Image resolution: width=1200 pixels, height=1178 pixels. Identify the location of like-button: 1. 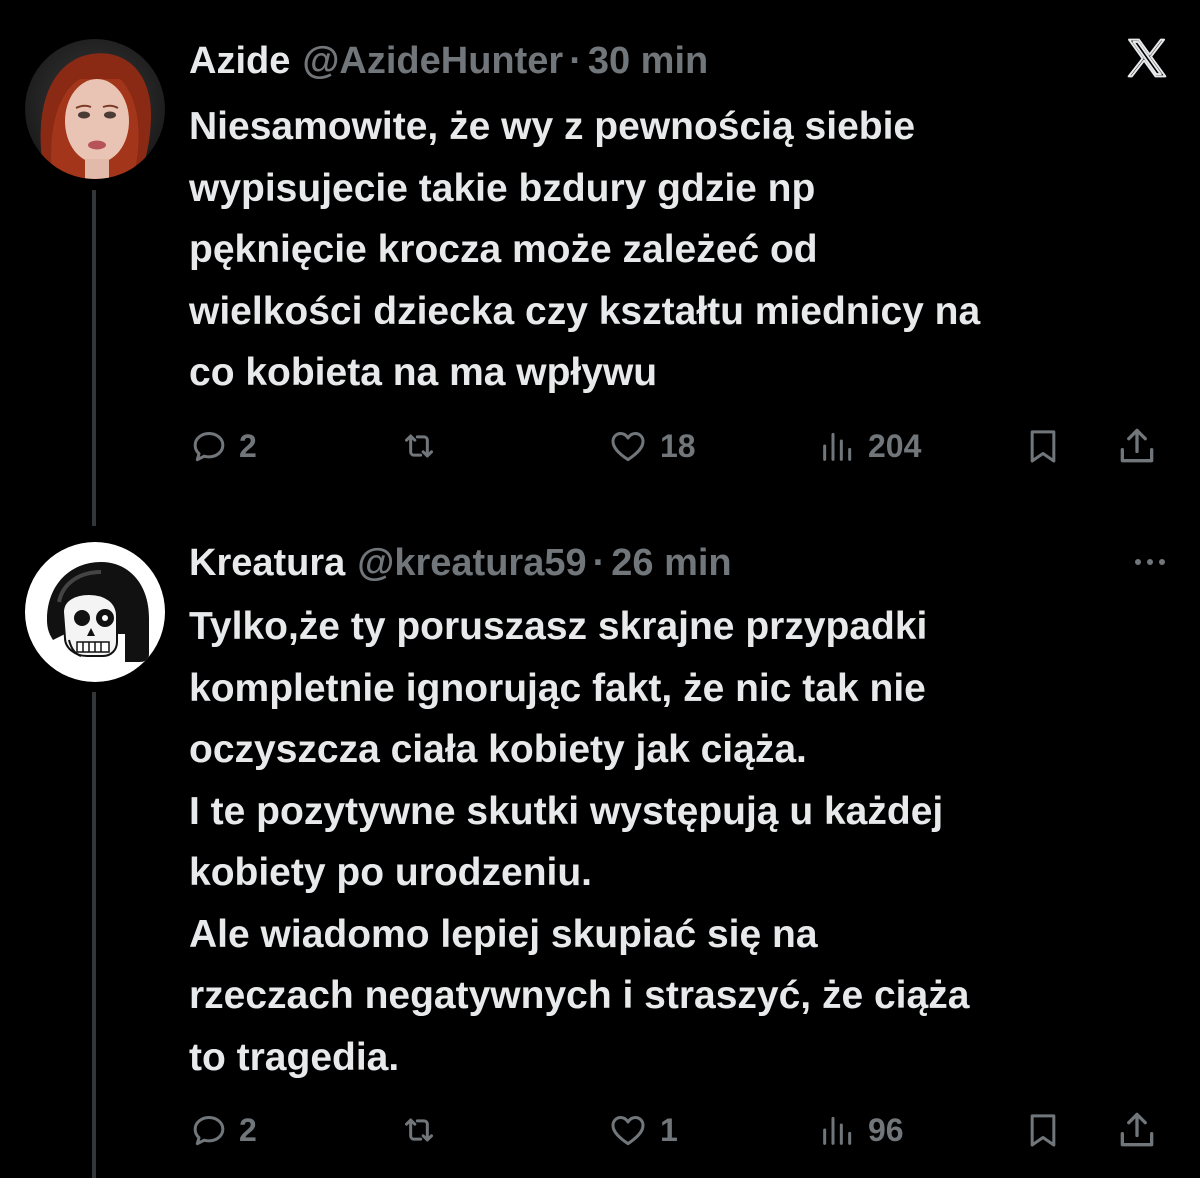
(642, 1130).